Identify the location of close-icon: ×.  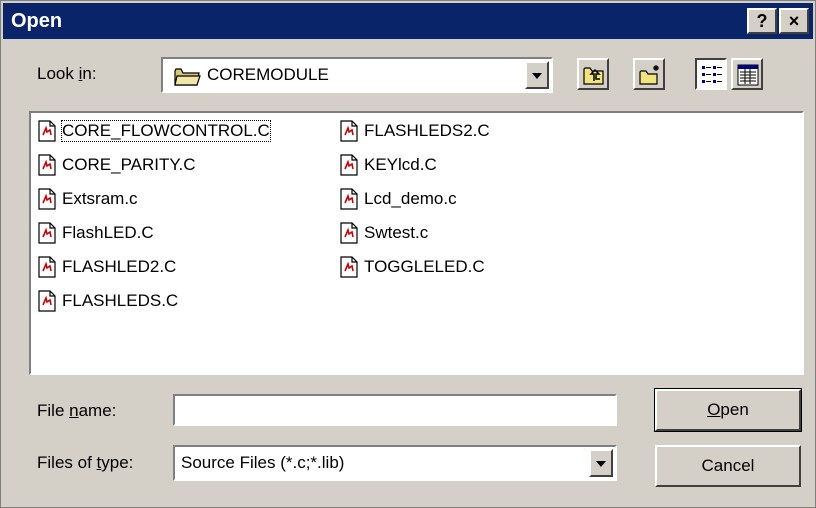
(794, 20).